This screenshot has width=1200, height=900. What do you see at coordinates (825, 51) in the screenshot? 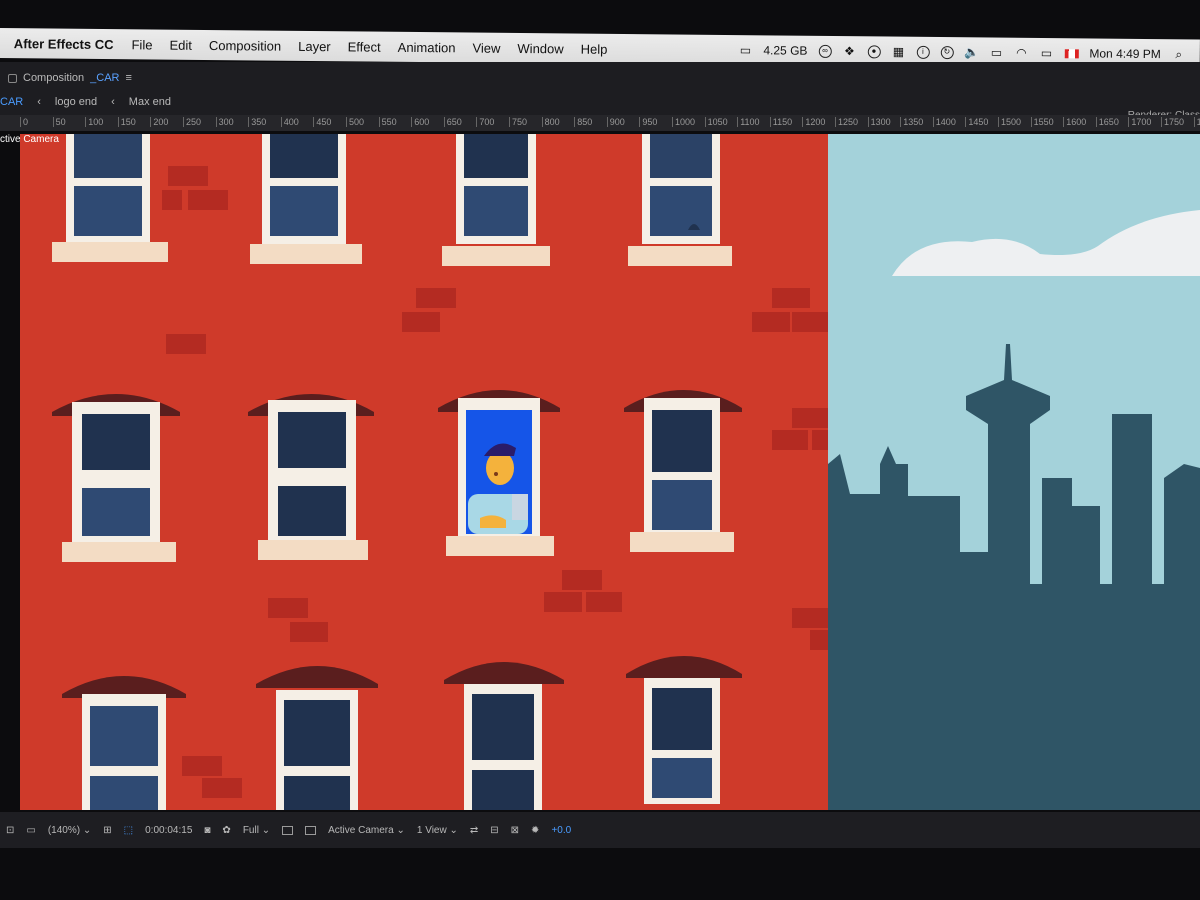
I see `creative-cloud-icon: ∞` at bounding box center [825, 51].